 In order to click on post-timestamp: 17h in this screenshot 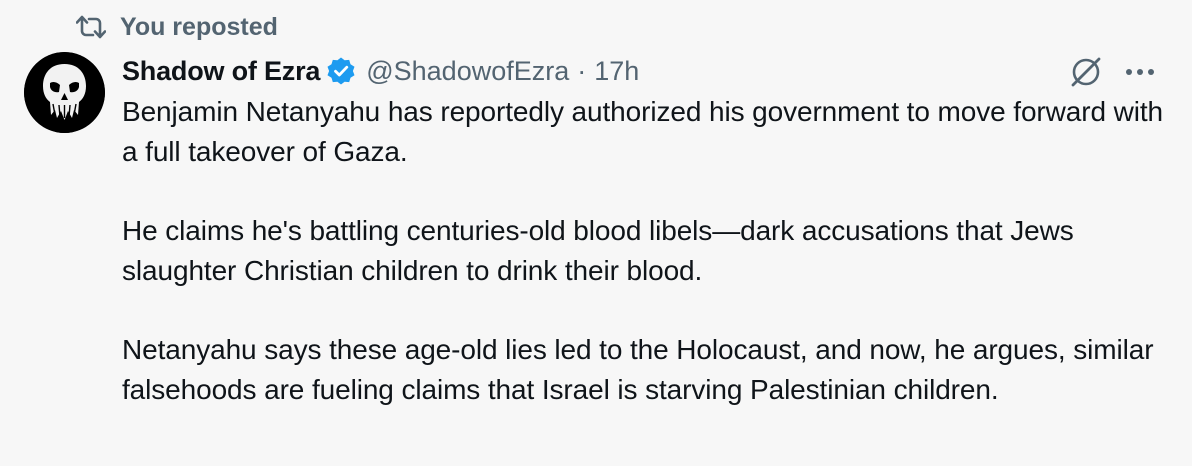, I will do `click(616, 71)`.